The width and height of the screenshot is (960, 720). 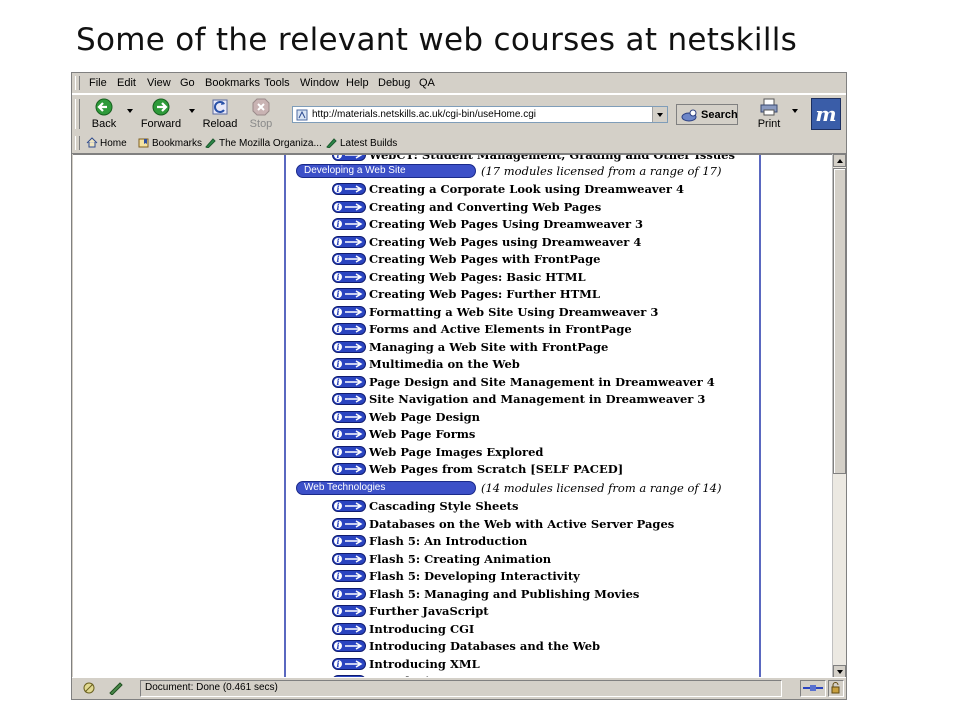 I want to click on category-header: Web Technologies, so click(x=386, y=488).